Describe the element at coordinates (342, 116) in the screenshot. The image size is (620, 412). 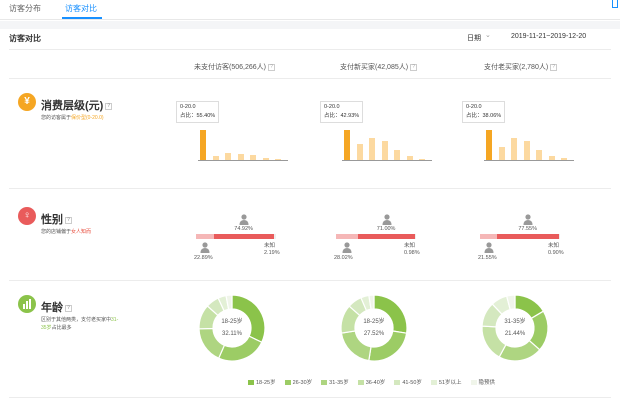
I see `tooltip-share: 占比：42.93%` at that location.